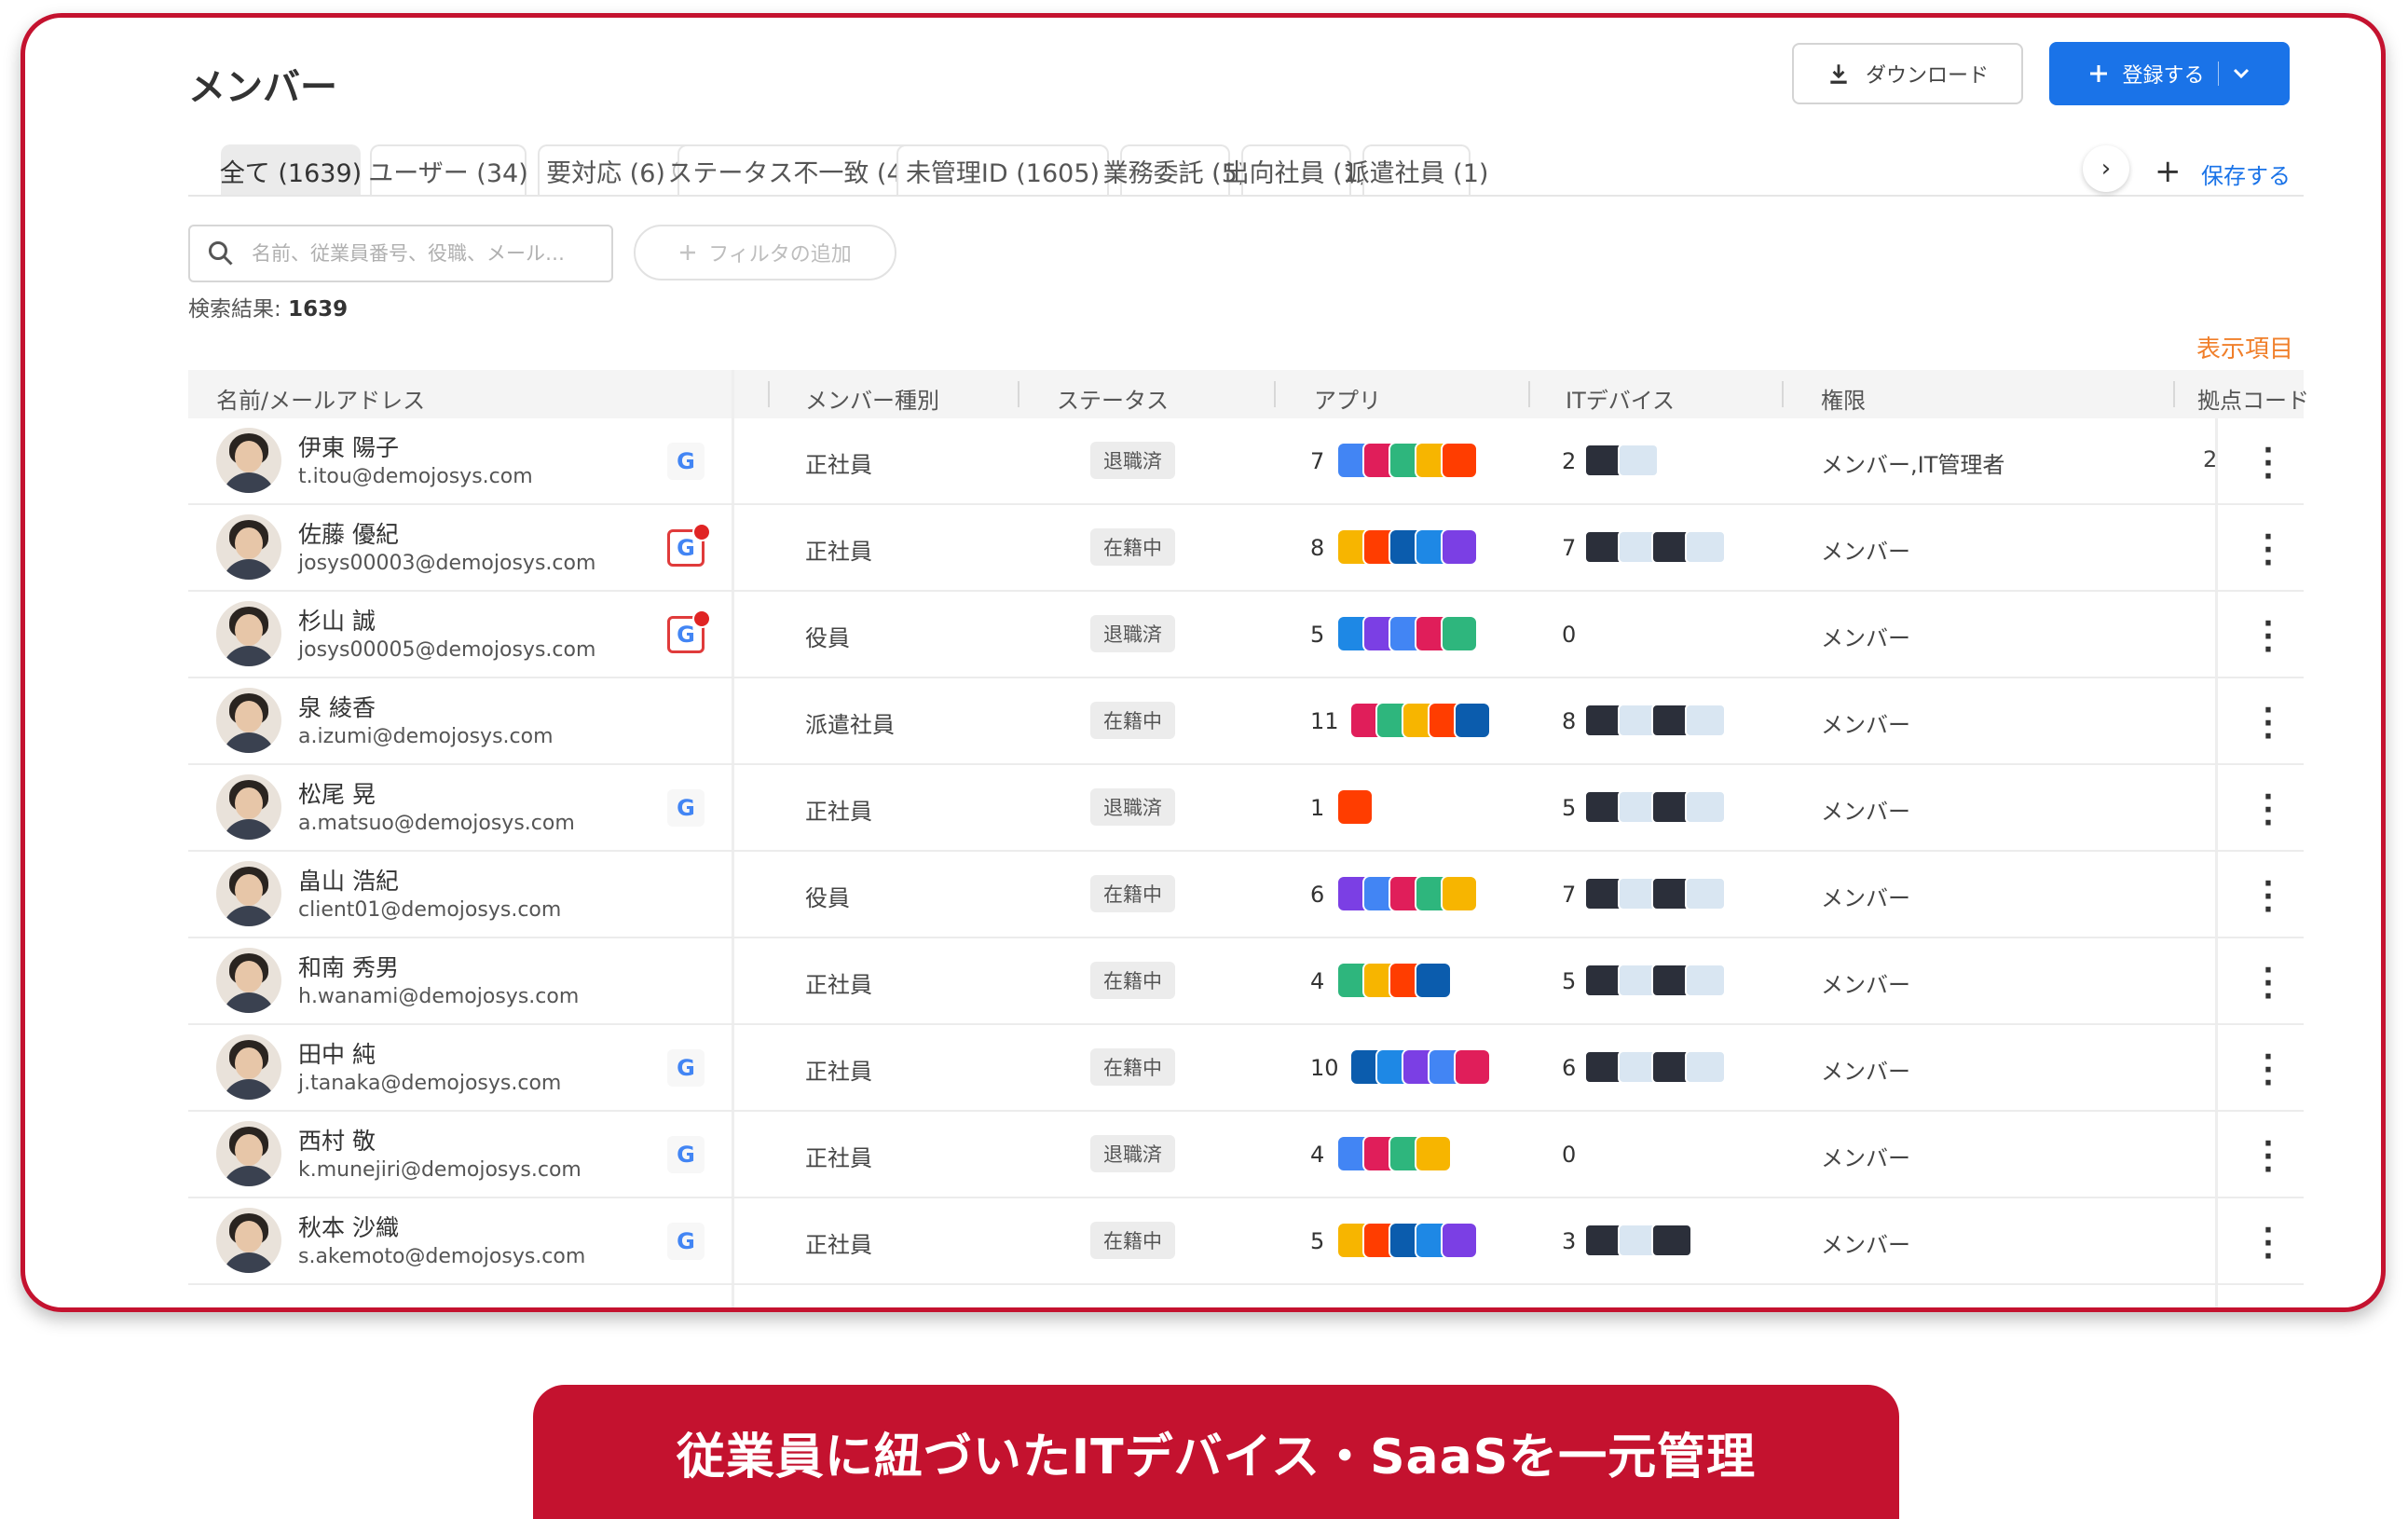  I want to click on tab-item: 業務委託 (5), so click(1175, 169).